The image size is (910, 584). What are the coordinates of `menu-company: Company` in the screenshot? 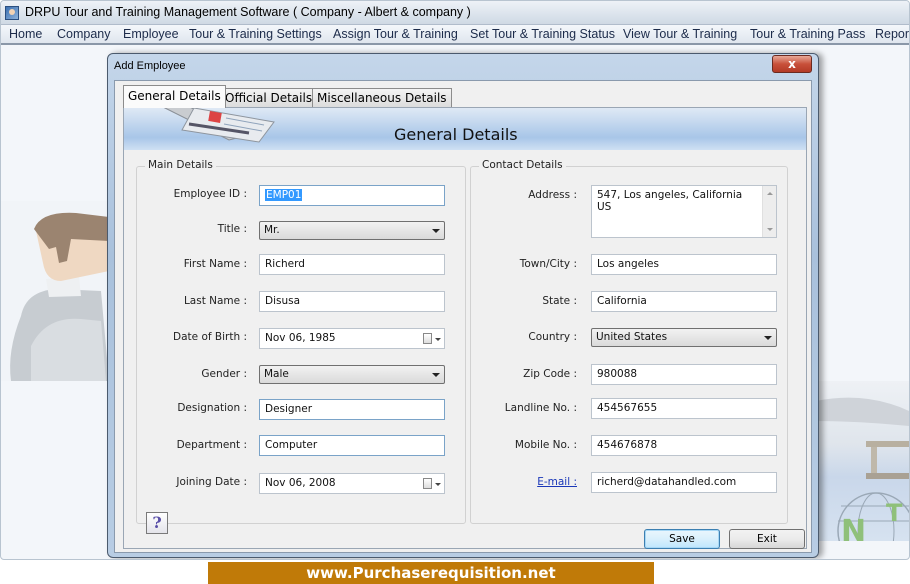 It's located at (84, 34).